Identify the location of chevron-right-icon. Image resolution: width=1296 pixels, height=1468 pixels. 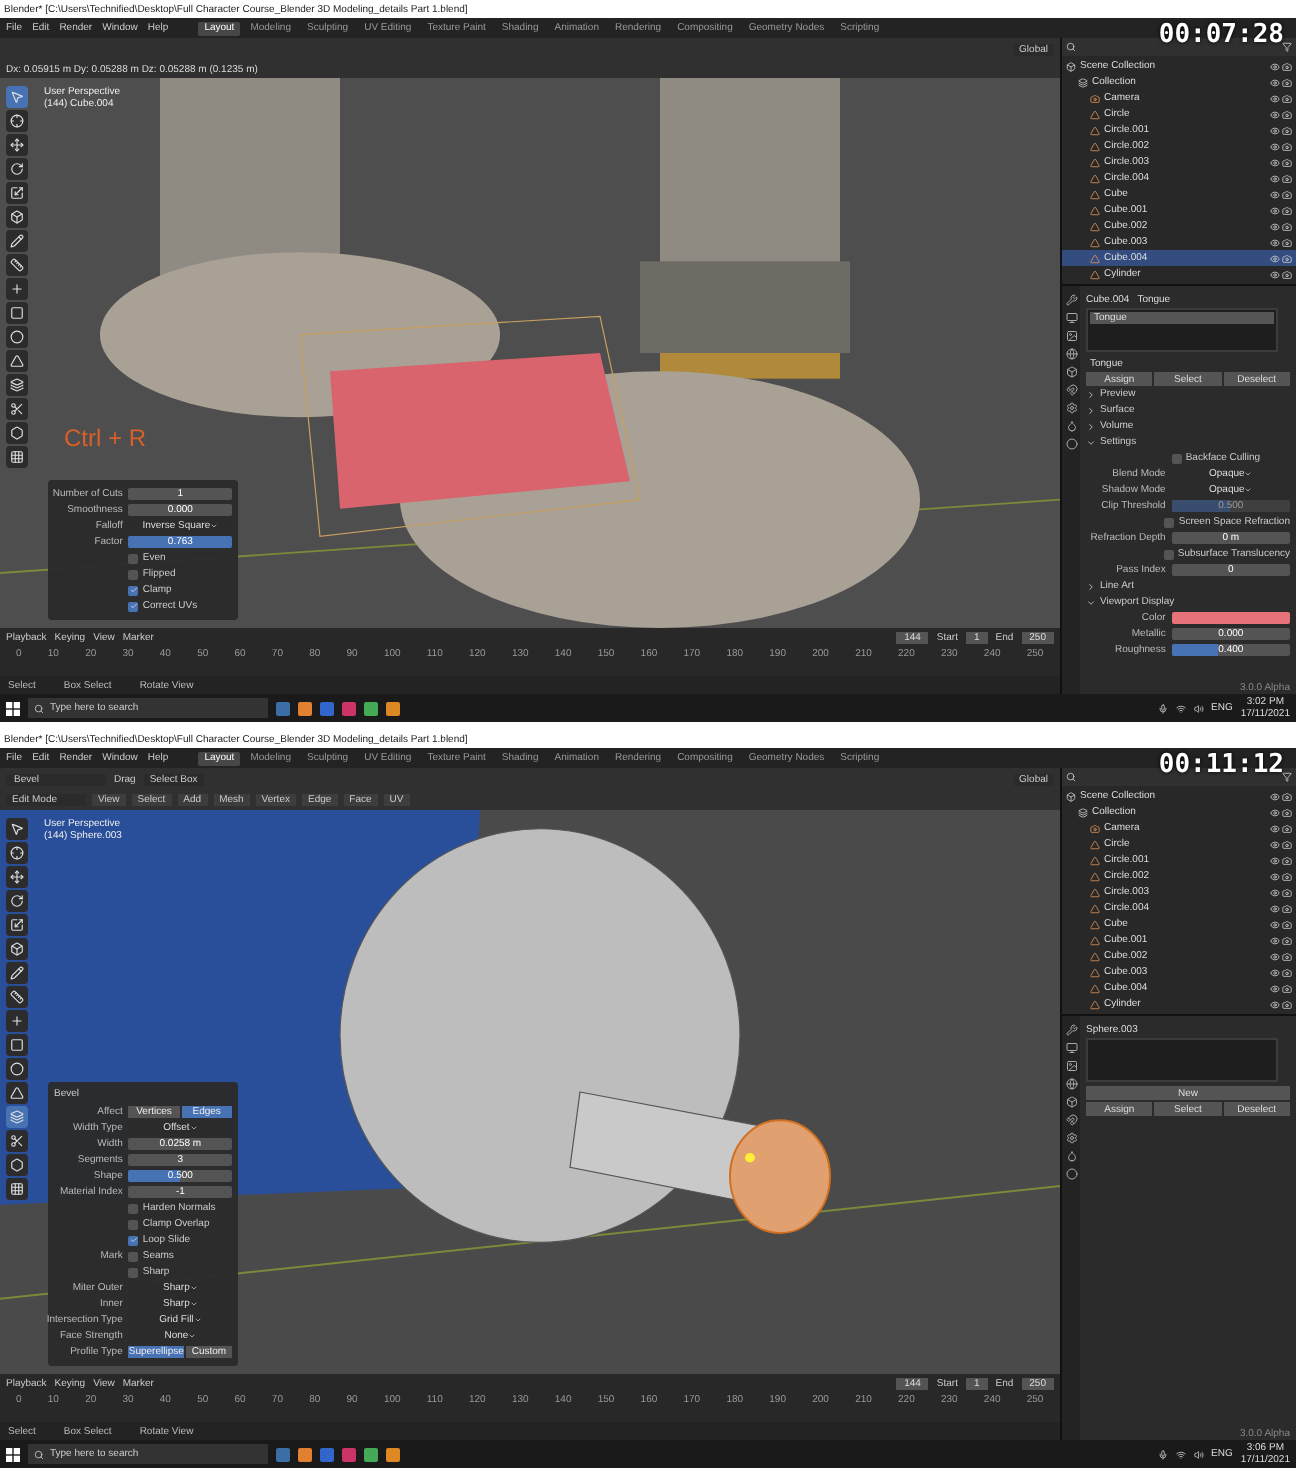
(1091, 586).